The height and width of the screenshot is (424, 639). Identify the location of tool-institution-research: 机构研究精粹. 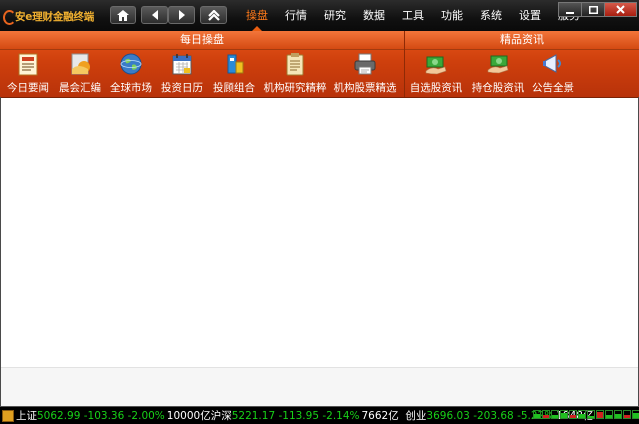
(295, 74).